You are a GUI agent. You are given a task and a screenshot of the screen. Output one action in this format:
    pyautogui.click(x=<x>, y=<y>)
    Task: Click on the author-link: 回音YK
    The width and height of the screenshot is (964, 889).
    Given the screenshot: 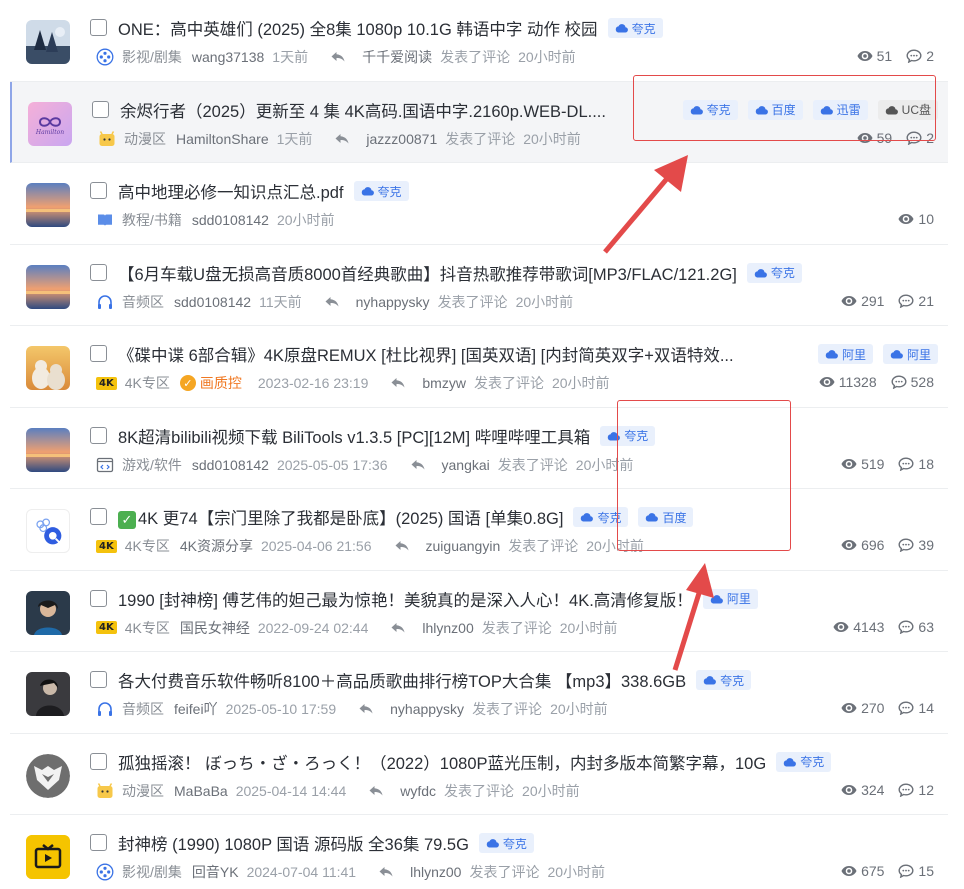 What is the action you would take?
    pyautogui.click(x=215, y=872)
    